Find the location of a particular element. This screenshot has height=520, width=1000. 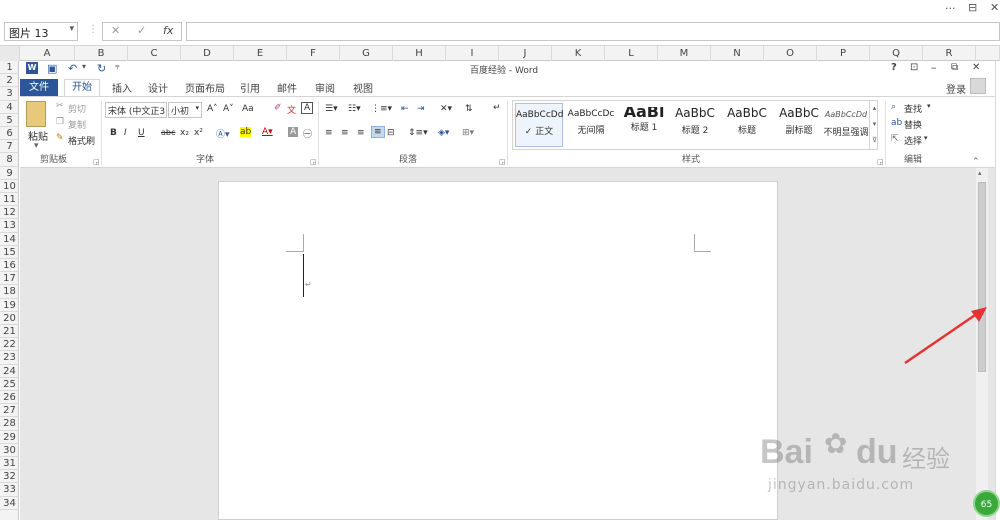

change-case-button: Aa is located at coordinates (248, 109).